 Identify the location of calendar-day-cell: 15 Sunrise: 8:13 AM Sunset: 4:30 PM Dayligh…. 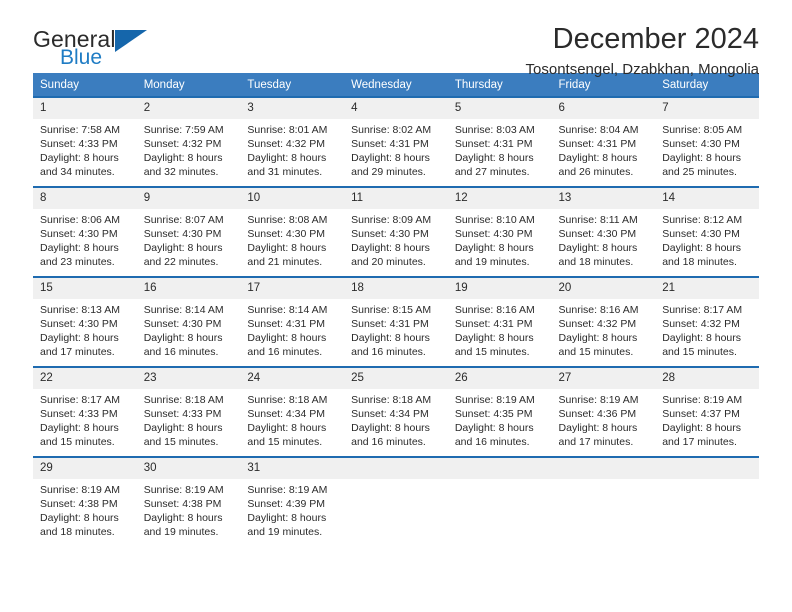
(85, 321).